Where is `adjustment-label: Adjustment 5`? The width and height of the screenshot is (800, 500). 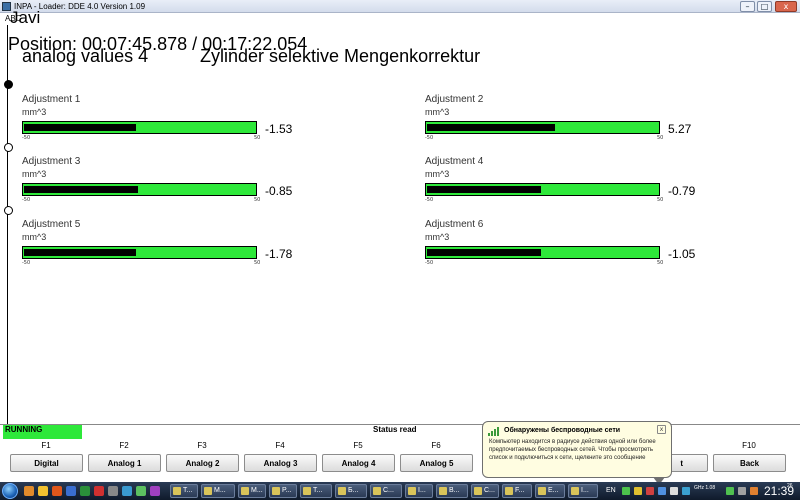 adjustment-label: Adjustment 5 is located at coordinates (51, 224).